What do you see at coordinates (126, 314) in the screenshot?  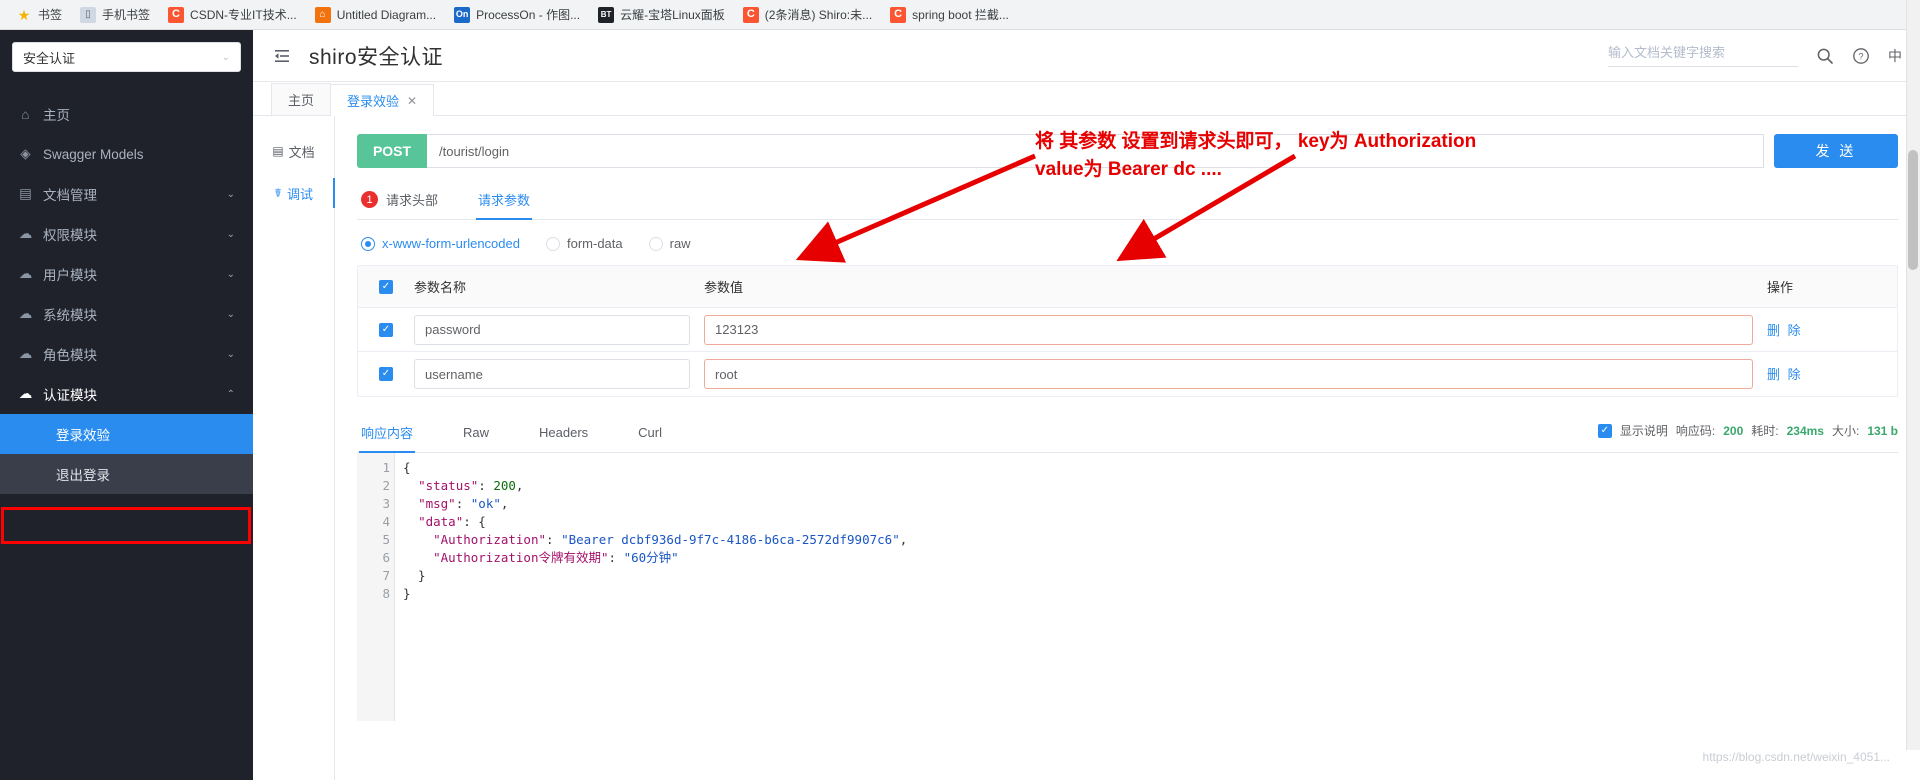 I see `sidebar-item-6: ☁ 系统模块 ⌄` at bounding box center [126, 314].